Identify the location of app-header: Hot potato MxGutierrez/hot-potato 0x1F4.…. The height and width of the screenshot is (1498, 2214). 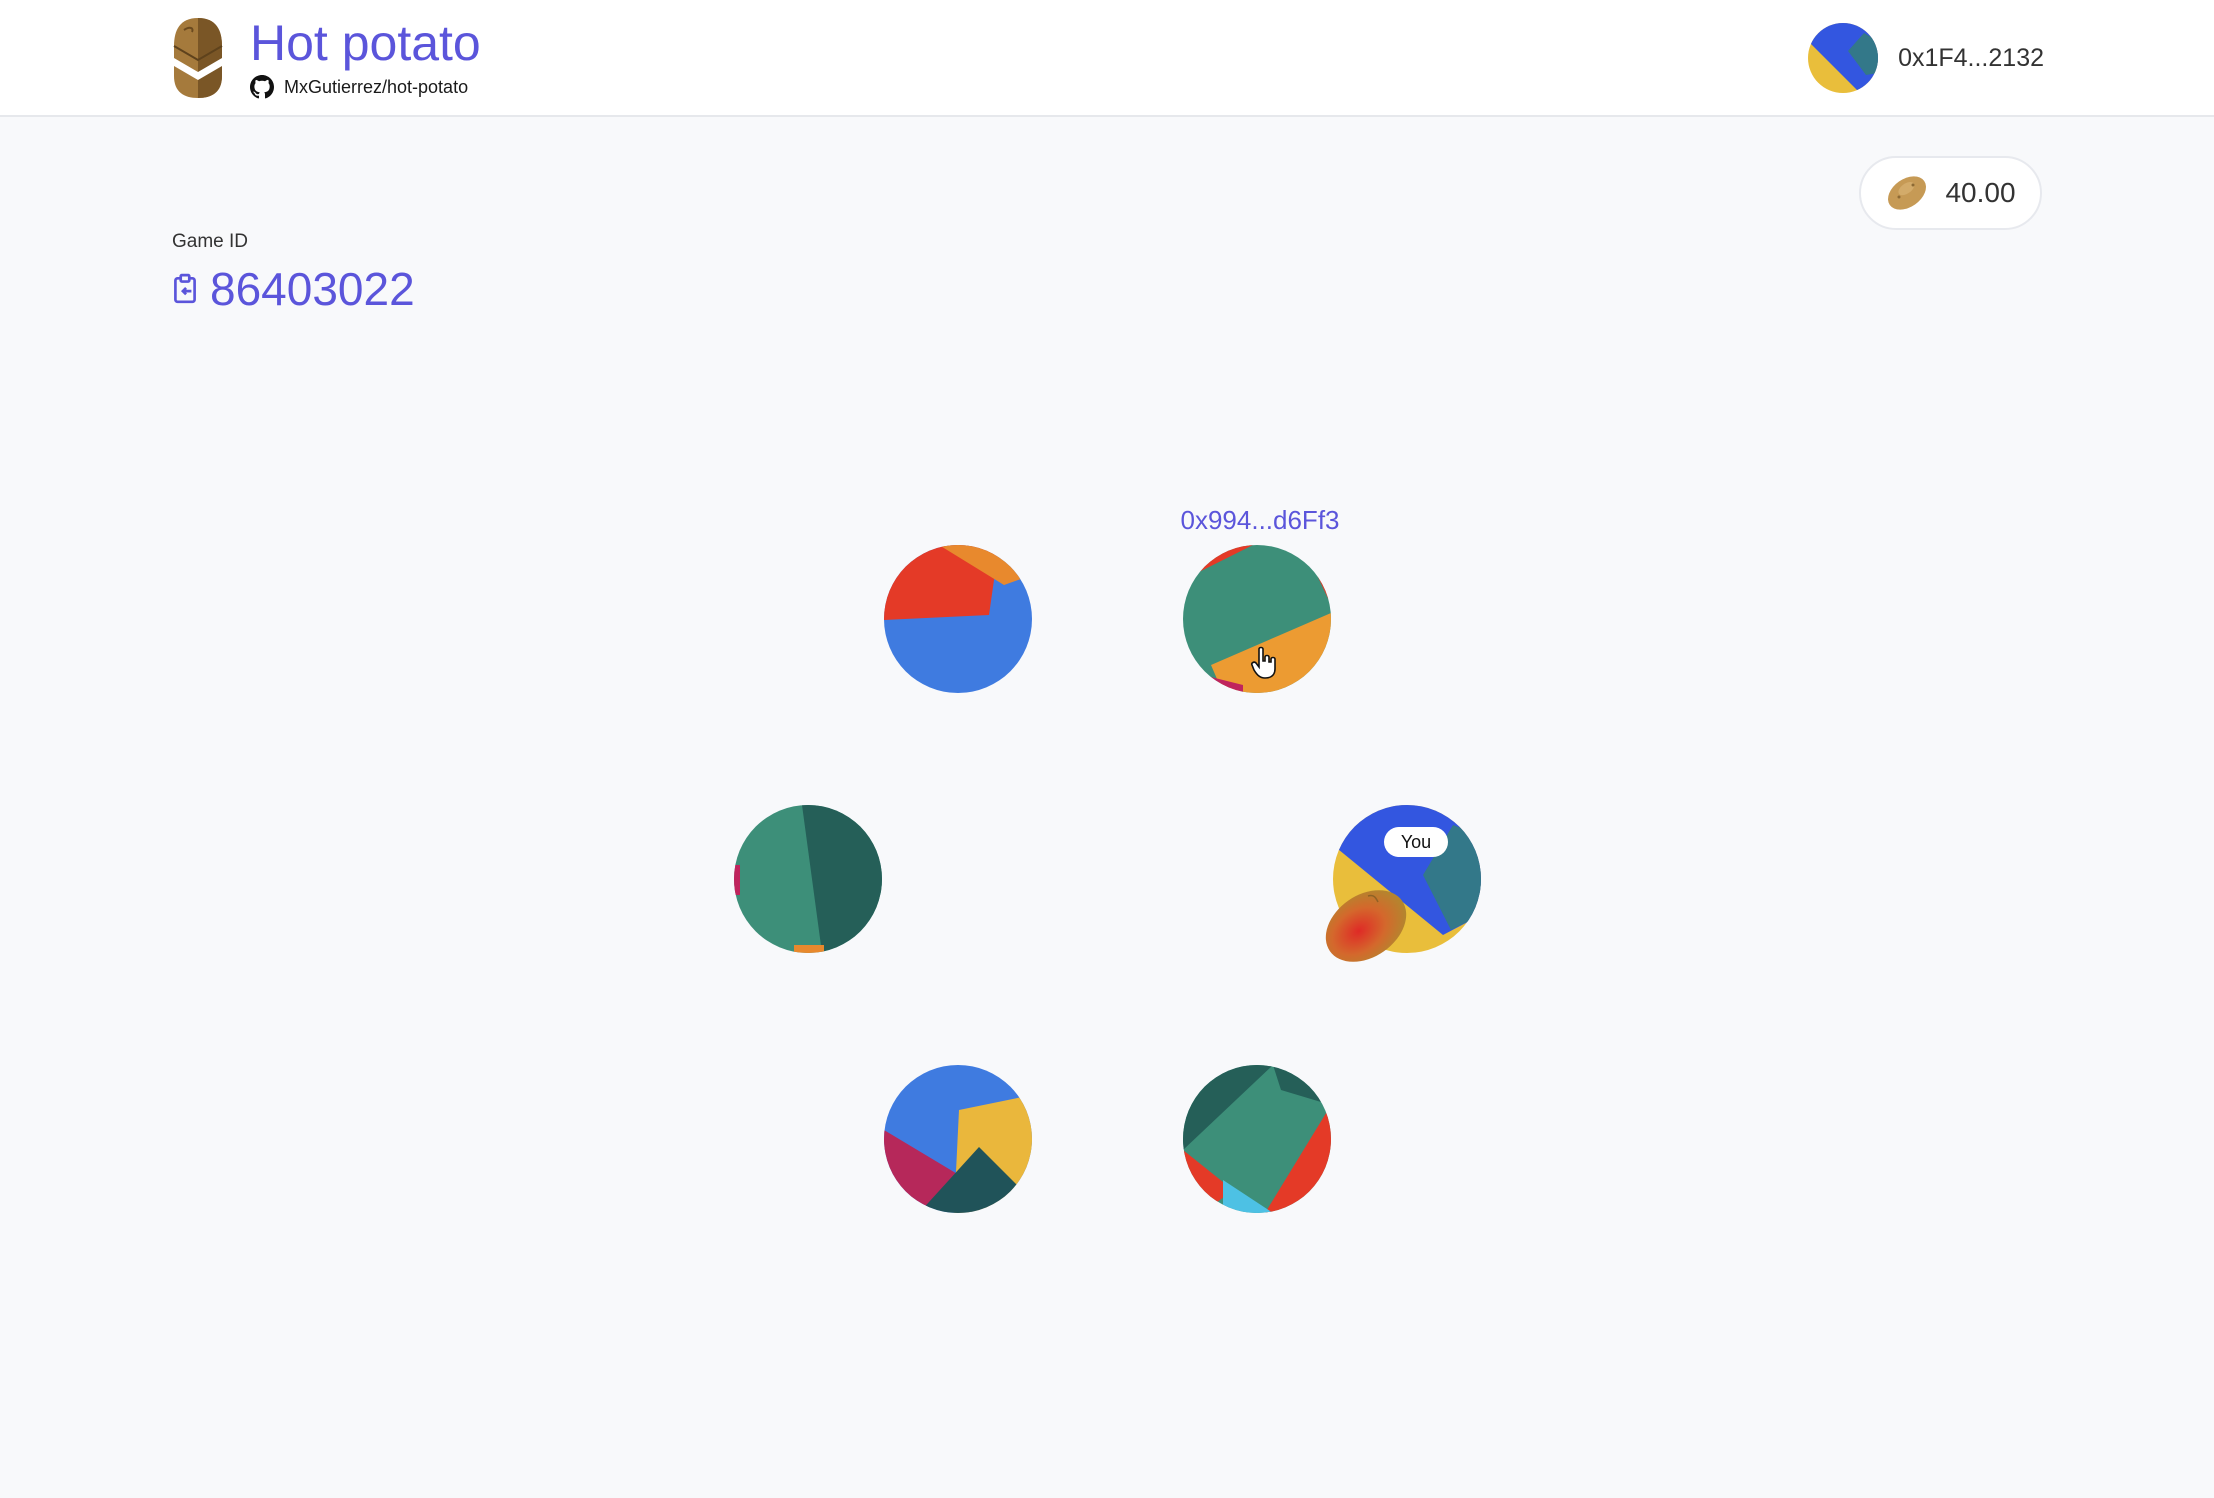
(1107, 58).